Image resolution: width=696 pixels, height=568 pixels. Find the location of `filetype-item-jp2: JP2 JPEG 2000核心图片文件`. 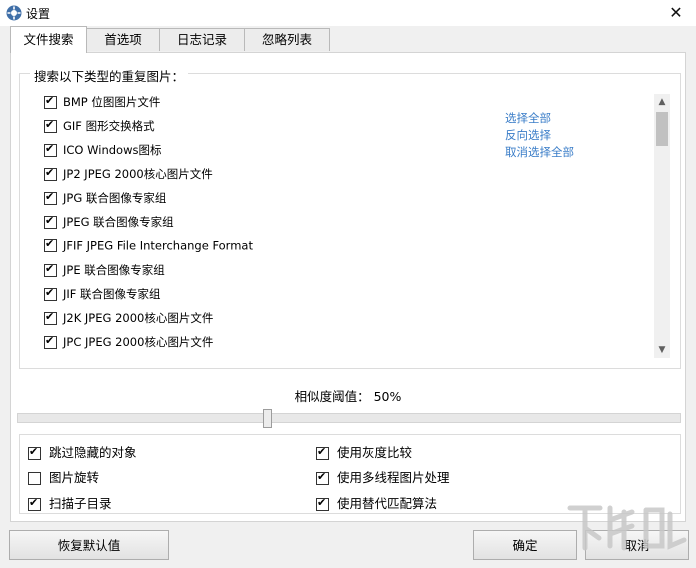

filetype-item-jp2: JP2 JPEG 2000核心图片文件 is located at coordinates (128, 176).